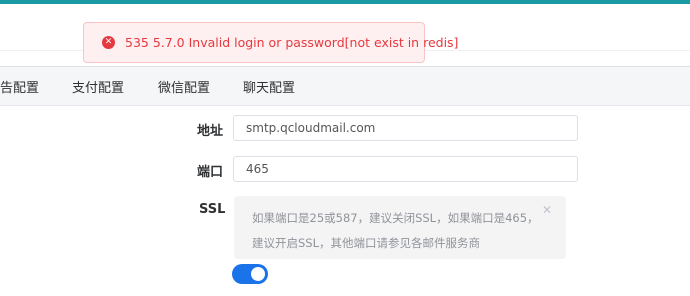  What do you see at coordinates (258, 274) in the screenshot?
I see `toggle-knob` at bounding box center [258, 274].